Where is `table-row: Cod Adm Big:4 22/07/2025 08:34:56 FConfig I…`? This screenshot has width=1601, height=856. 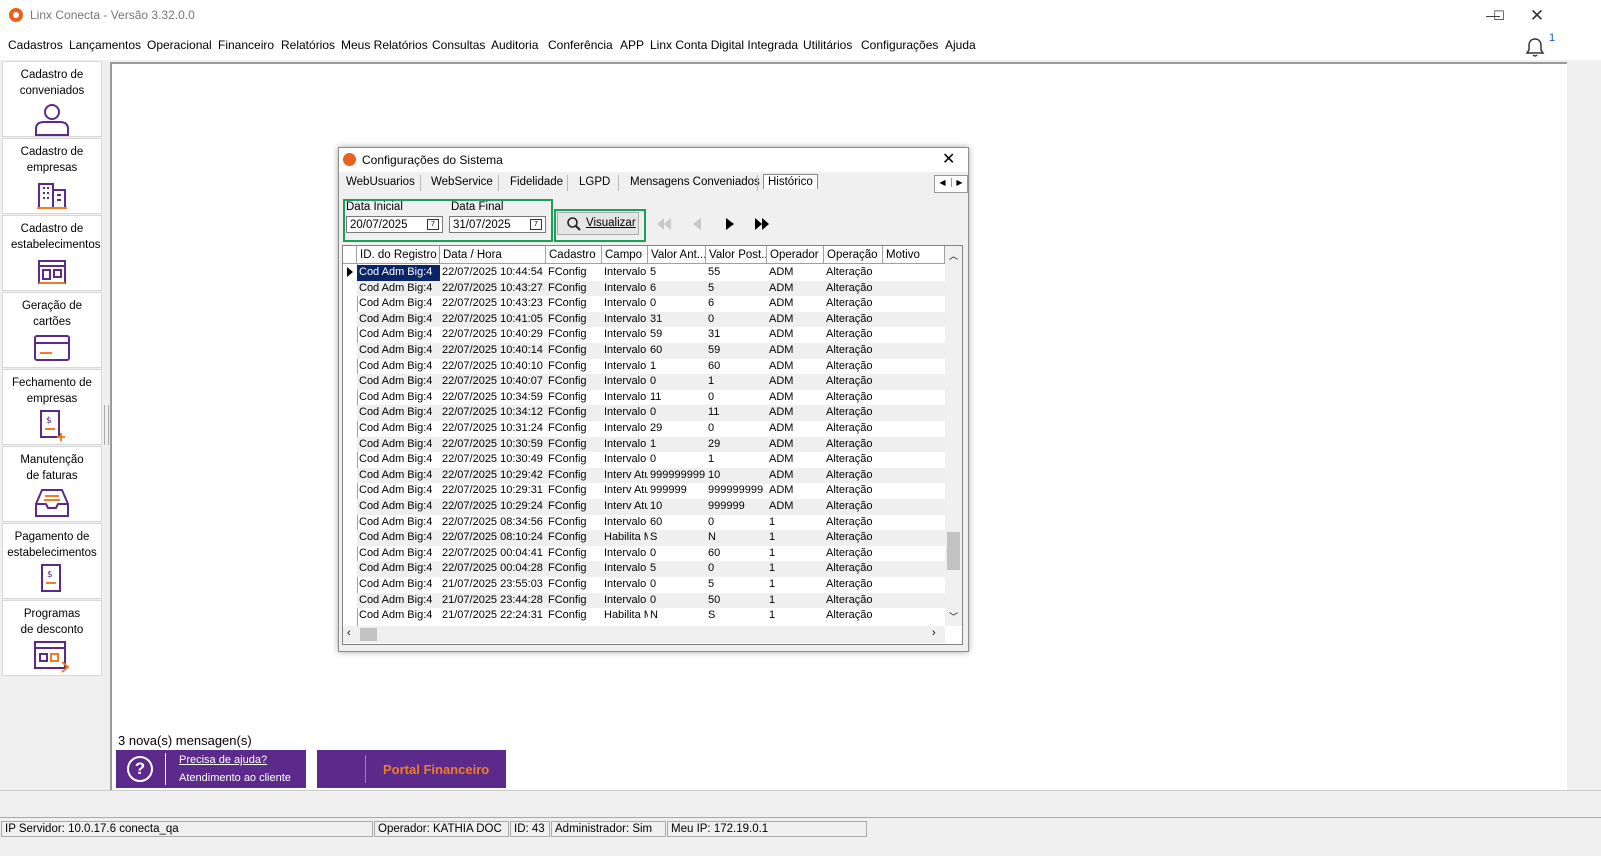 table-row: Cod Adm Big:4 22/07/2025 08:34:56 FConfig I… is located at coordinates (651, 523).